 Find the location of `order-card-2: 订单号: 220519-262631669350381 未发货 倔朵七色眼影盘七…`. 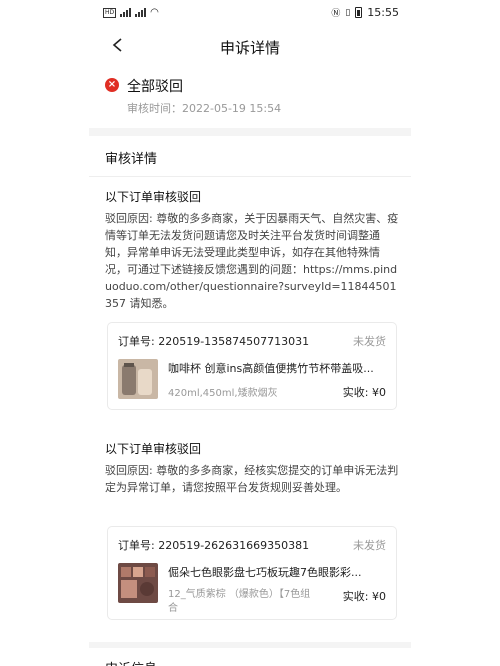

order-card-2: 订单号: 220519-262631669350381 未发货 倔朵七色眼影盘七… is located at coordinates (252, 573).